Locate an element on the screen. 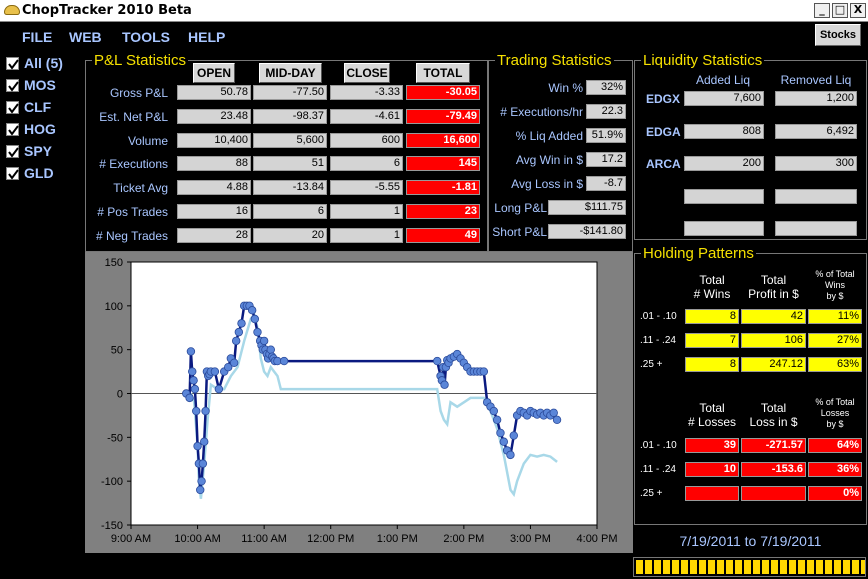 Image resolution: width=868 pixels, height=579 pixels. added-liq-cell: 808 is located at coordinates (724, 131).